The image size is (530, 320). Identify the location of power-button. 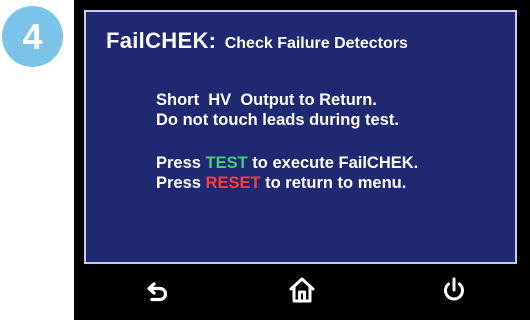
(454, 290).